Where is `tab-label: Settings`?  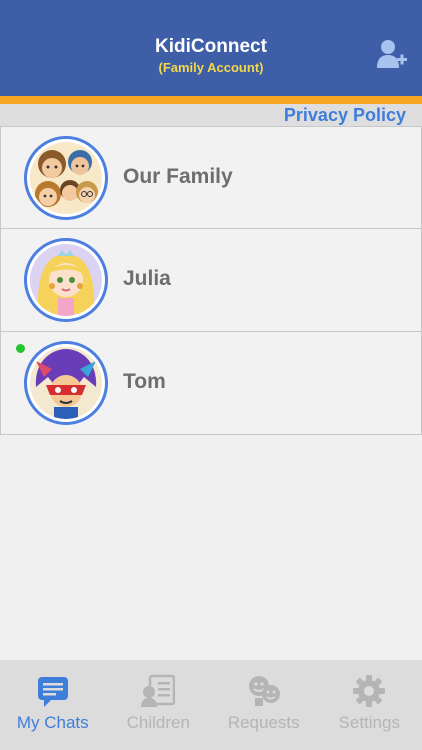
tab-label: Settings is located at coordinates (369, 722).